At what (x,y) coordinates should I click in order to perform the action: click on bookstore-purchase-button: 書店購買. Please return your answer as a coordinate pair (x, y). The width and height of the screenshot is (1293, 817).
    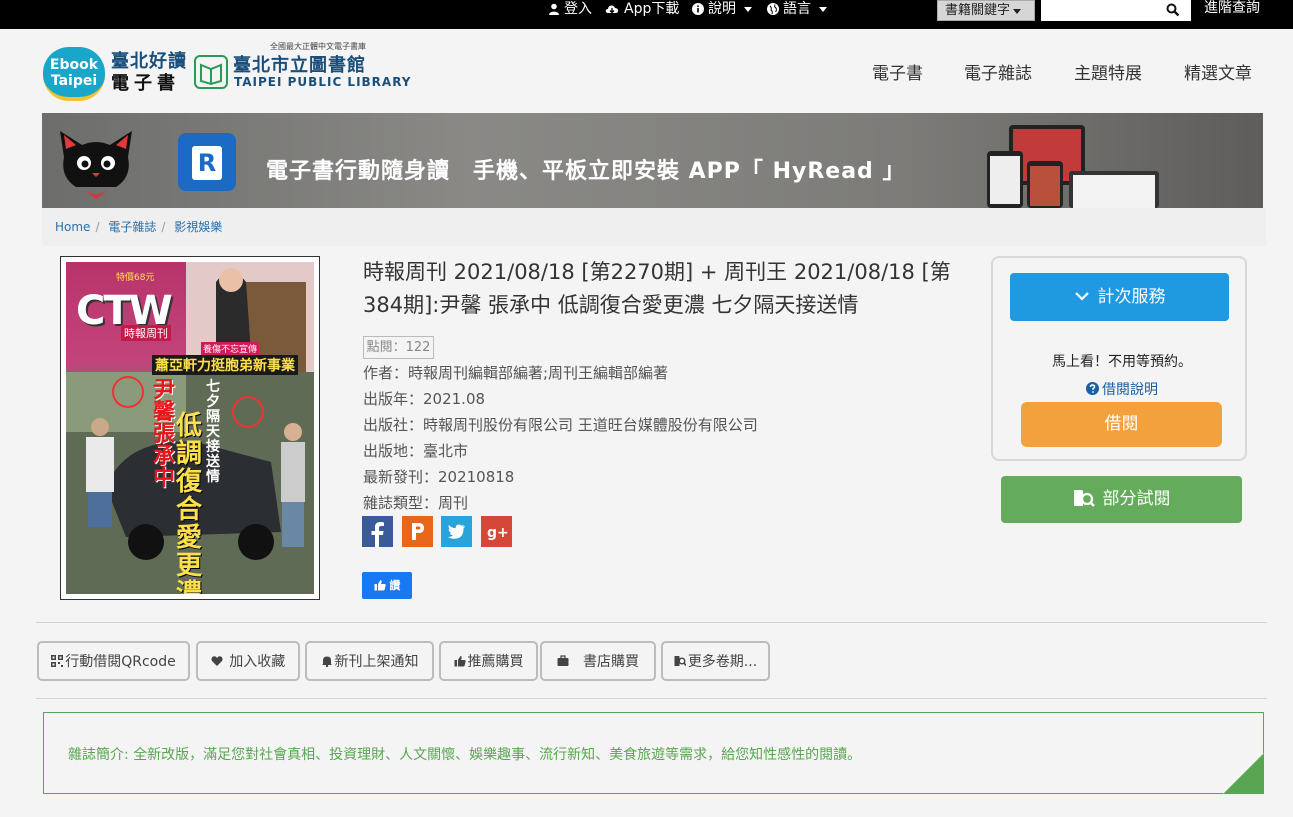
    Looking at the image, I should click on (598, 661).